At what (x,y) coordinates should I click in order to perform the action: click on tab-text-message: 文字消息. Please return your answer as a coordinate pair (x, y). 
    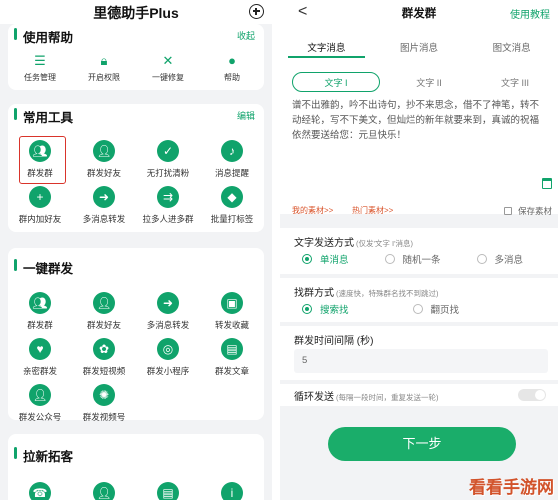
    Looking at the image, I should click on (326, 47).